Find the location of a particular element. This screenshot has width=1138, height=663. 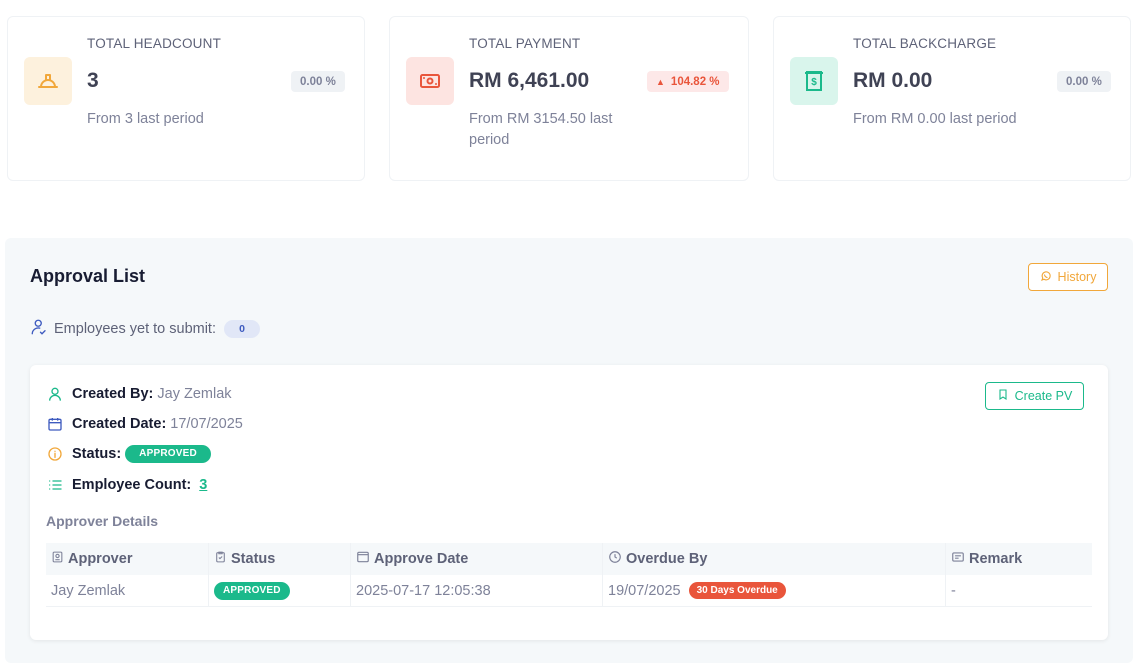

message-icon is located at coordinates (958, 559).